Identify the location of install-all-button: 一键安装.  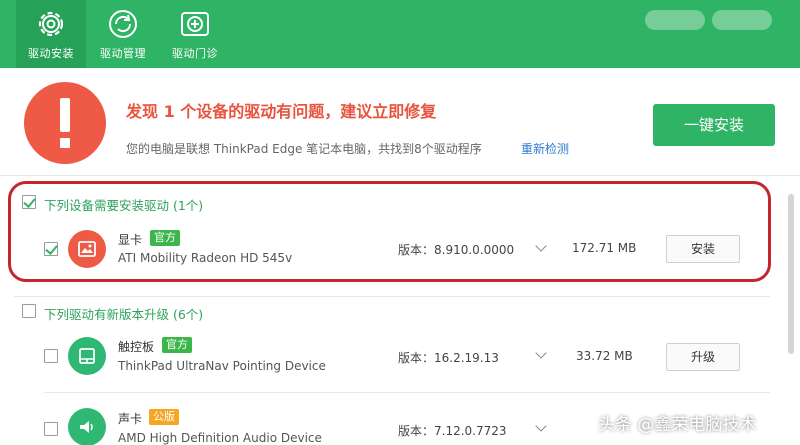
(714, 125).